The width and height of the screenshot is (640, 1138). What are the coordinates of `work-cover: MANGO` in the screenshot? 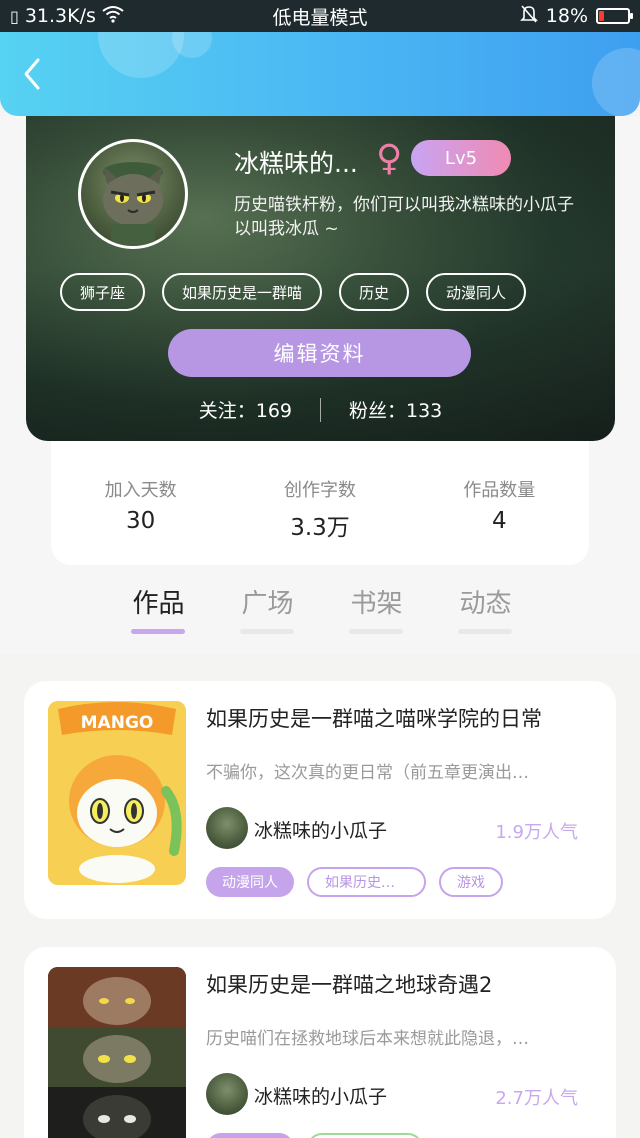 It's located at (117, 793).